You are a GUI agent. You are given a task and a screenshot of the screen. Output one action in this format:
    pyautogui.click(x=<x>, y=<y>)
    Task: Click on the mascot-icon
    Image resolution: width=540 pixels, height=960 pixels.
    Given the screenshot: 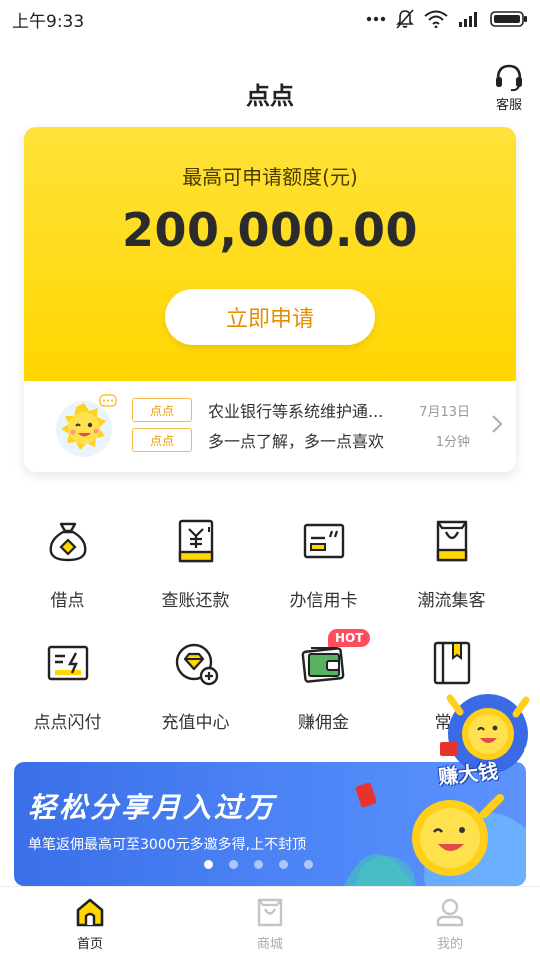 What is the action you would take?
    pyautogui.click(x=86, y=425)
    